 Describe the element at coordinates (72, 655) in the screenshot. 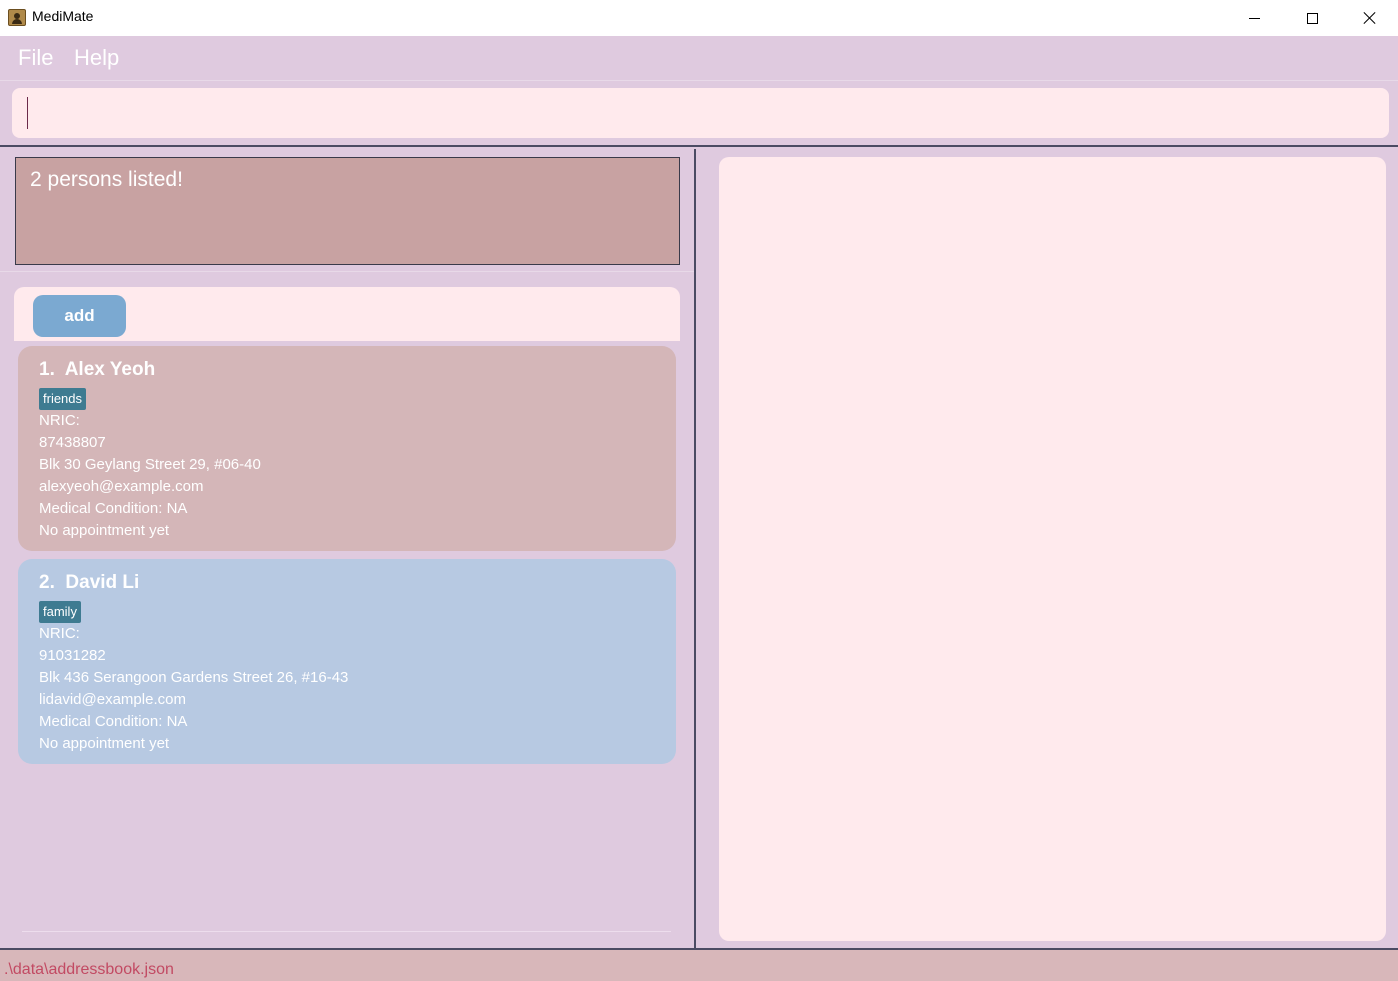

I see `person-phone: 91031282` at that location.